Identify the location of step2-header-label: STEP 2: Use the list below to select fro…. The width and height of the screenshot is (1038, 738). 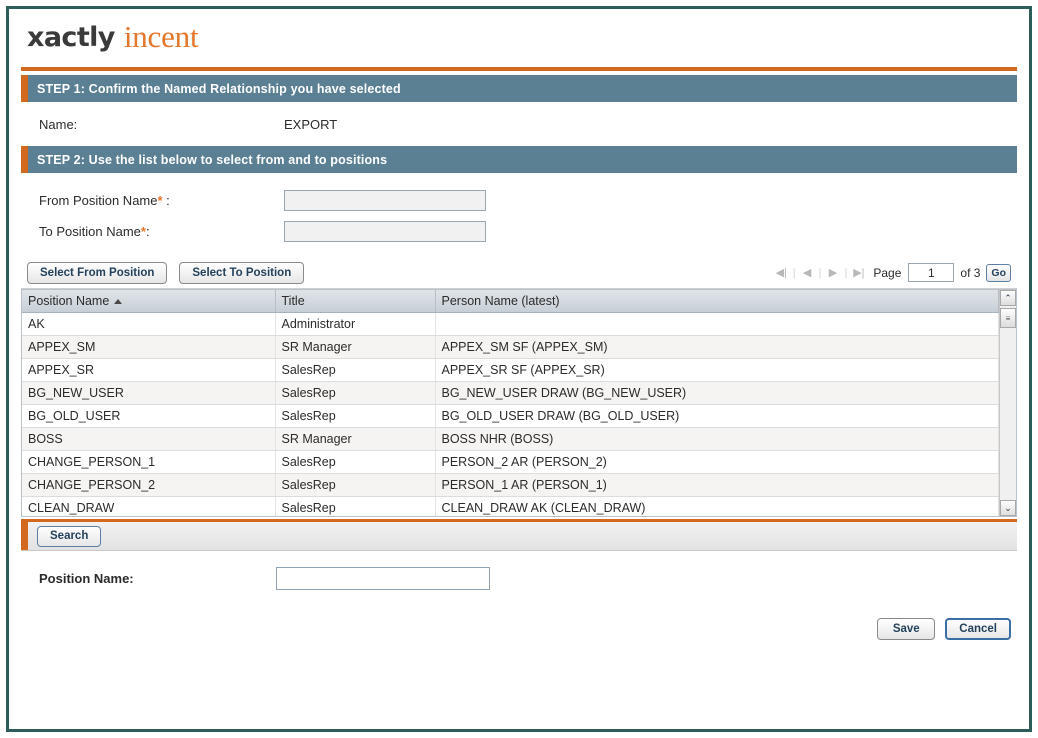
(212, 159).